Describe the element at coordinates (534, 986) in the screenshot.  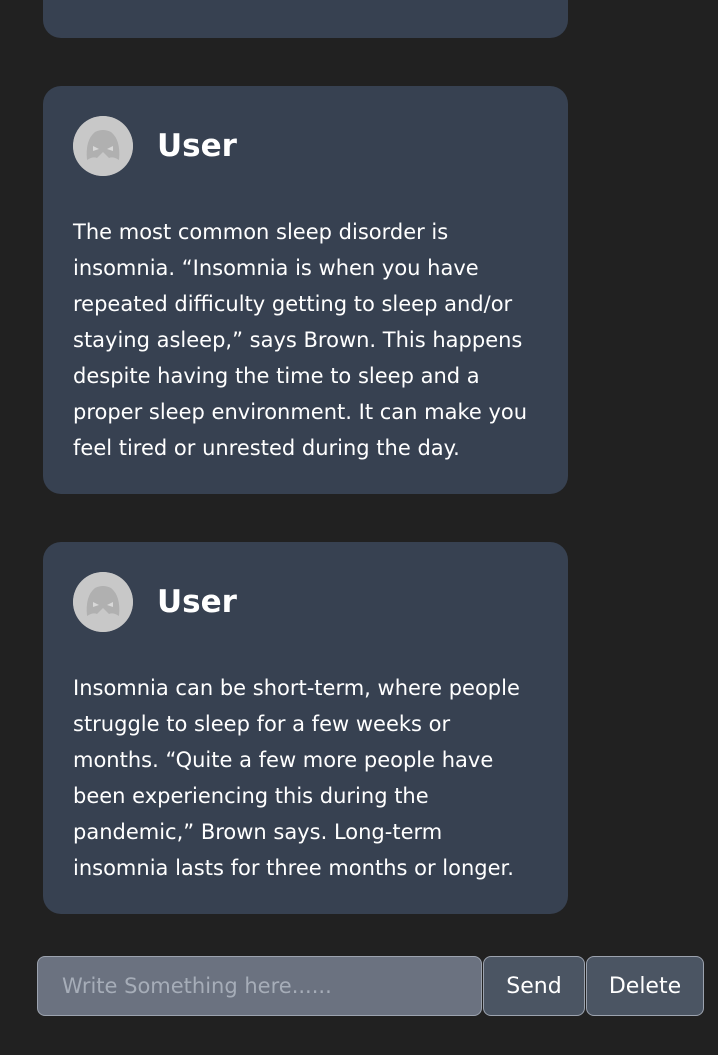
I see `send-button: Send` at that location.